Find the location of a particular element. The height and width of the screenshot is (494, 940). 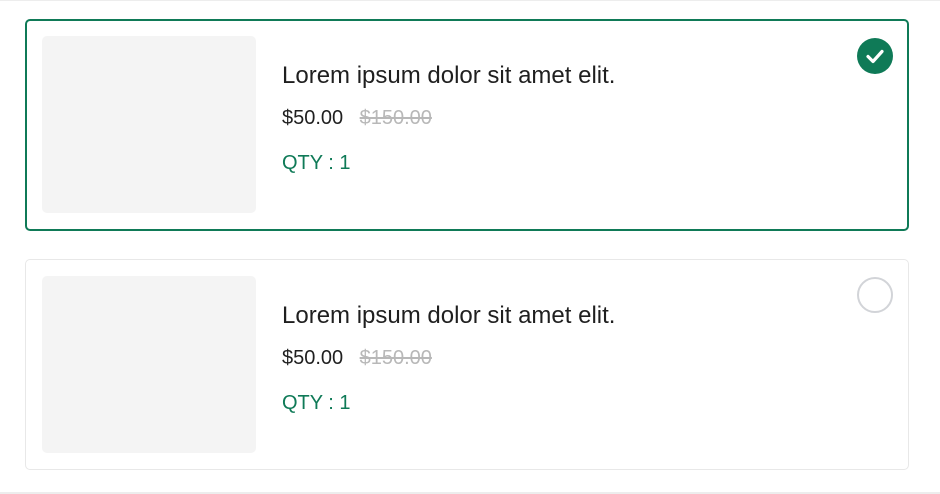

top-divider is located at coordinates (470, 0).